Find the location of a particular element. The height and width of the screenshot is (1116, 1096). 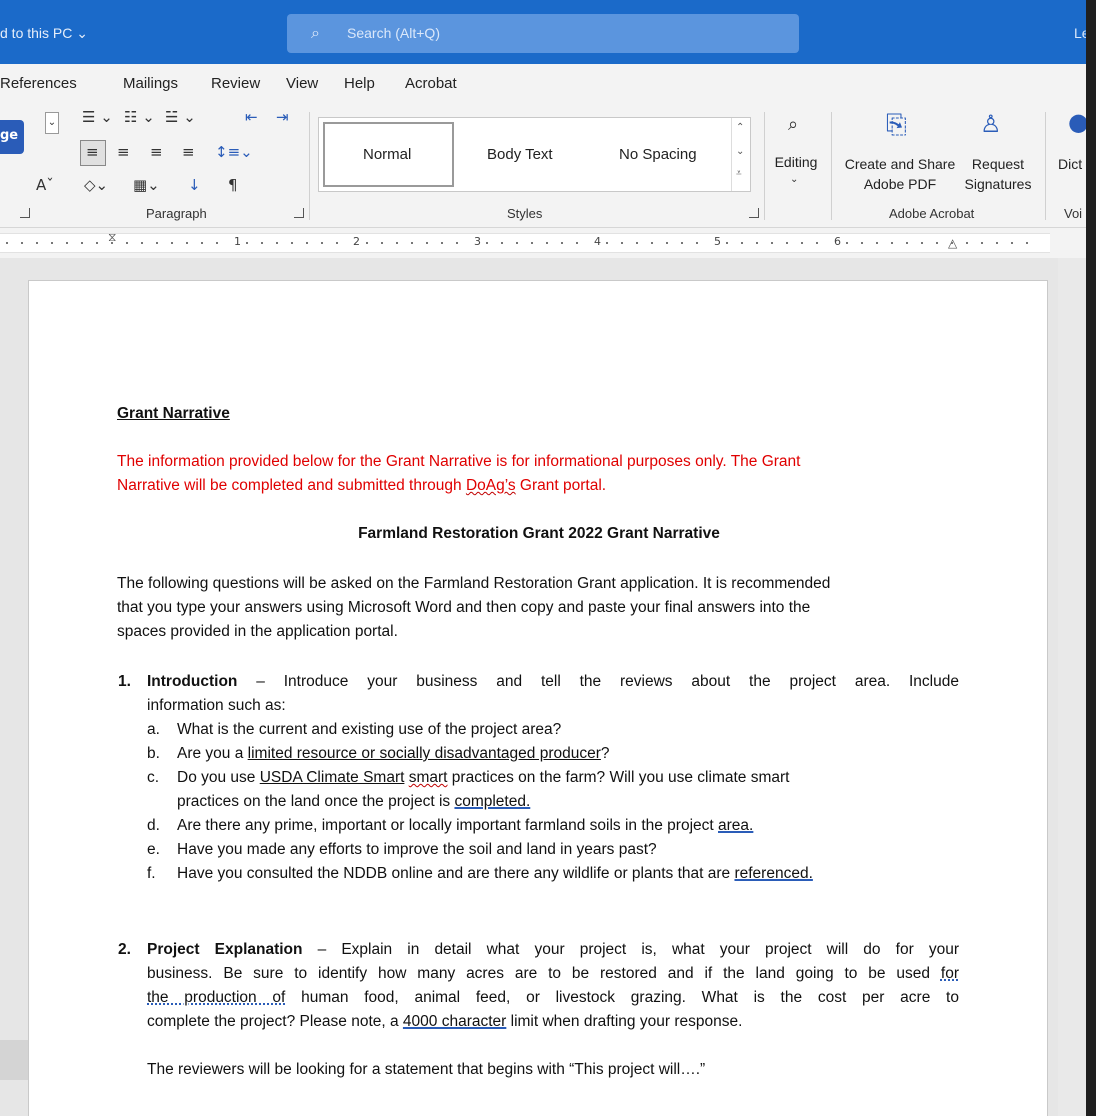

user-initials: Le is located at coordinates (1080, 33).